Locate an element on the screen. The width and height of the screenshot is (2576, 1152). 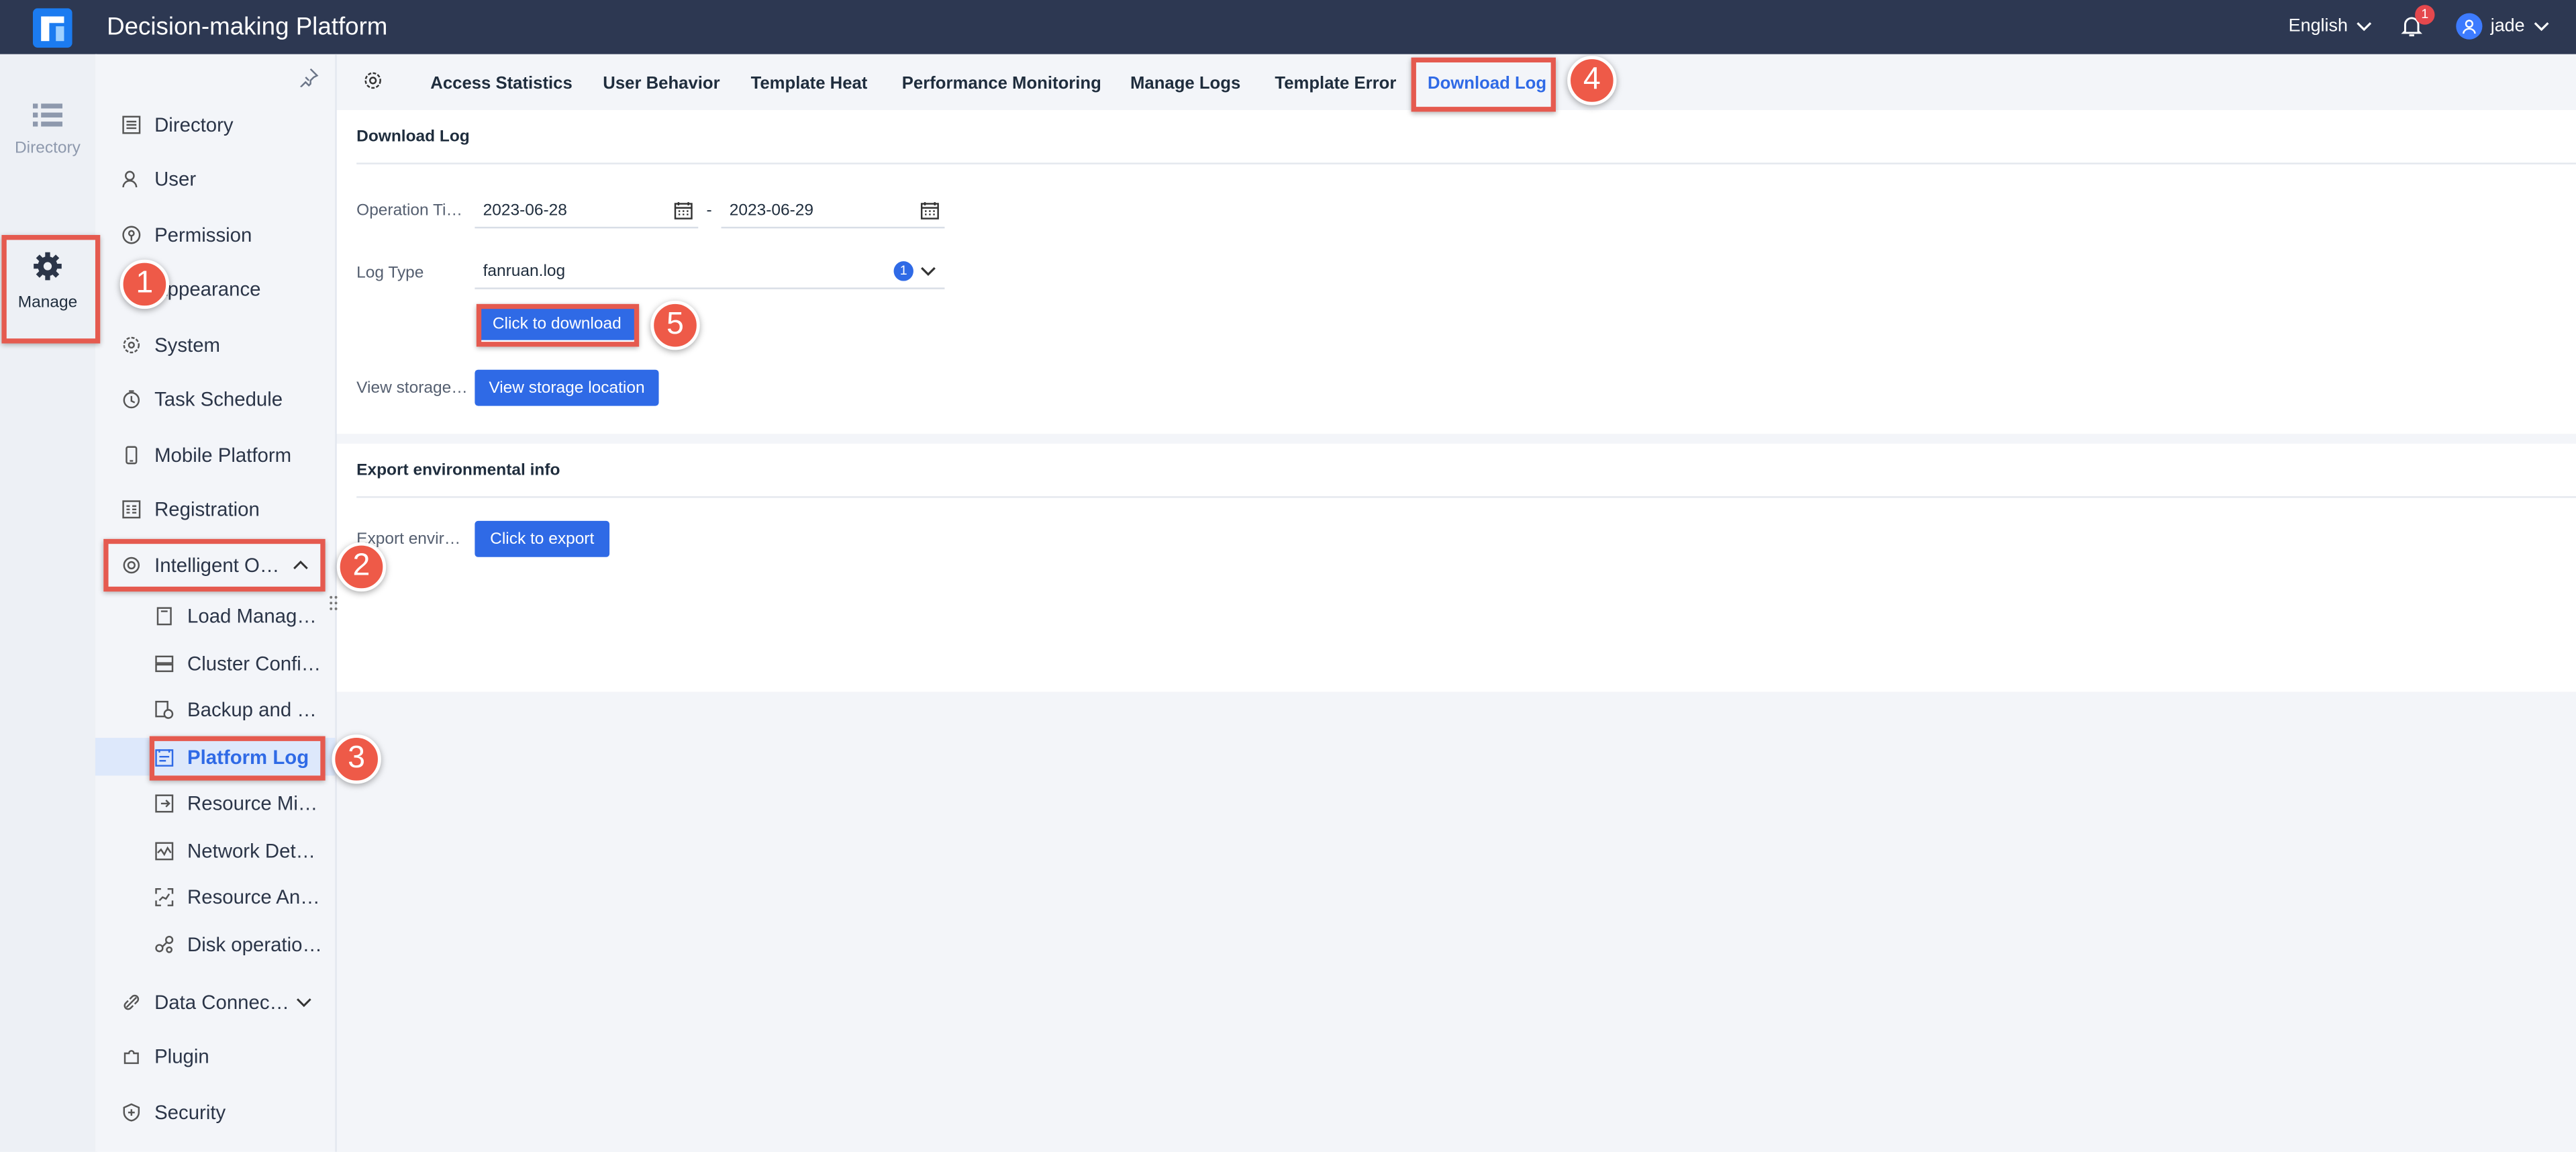
highlight-manage is located at coordinates (51, 289).